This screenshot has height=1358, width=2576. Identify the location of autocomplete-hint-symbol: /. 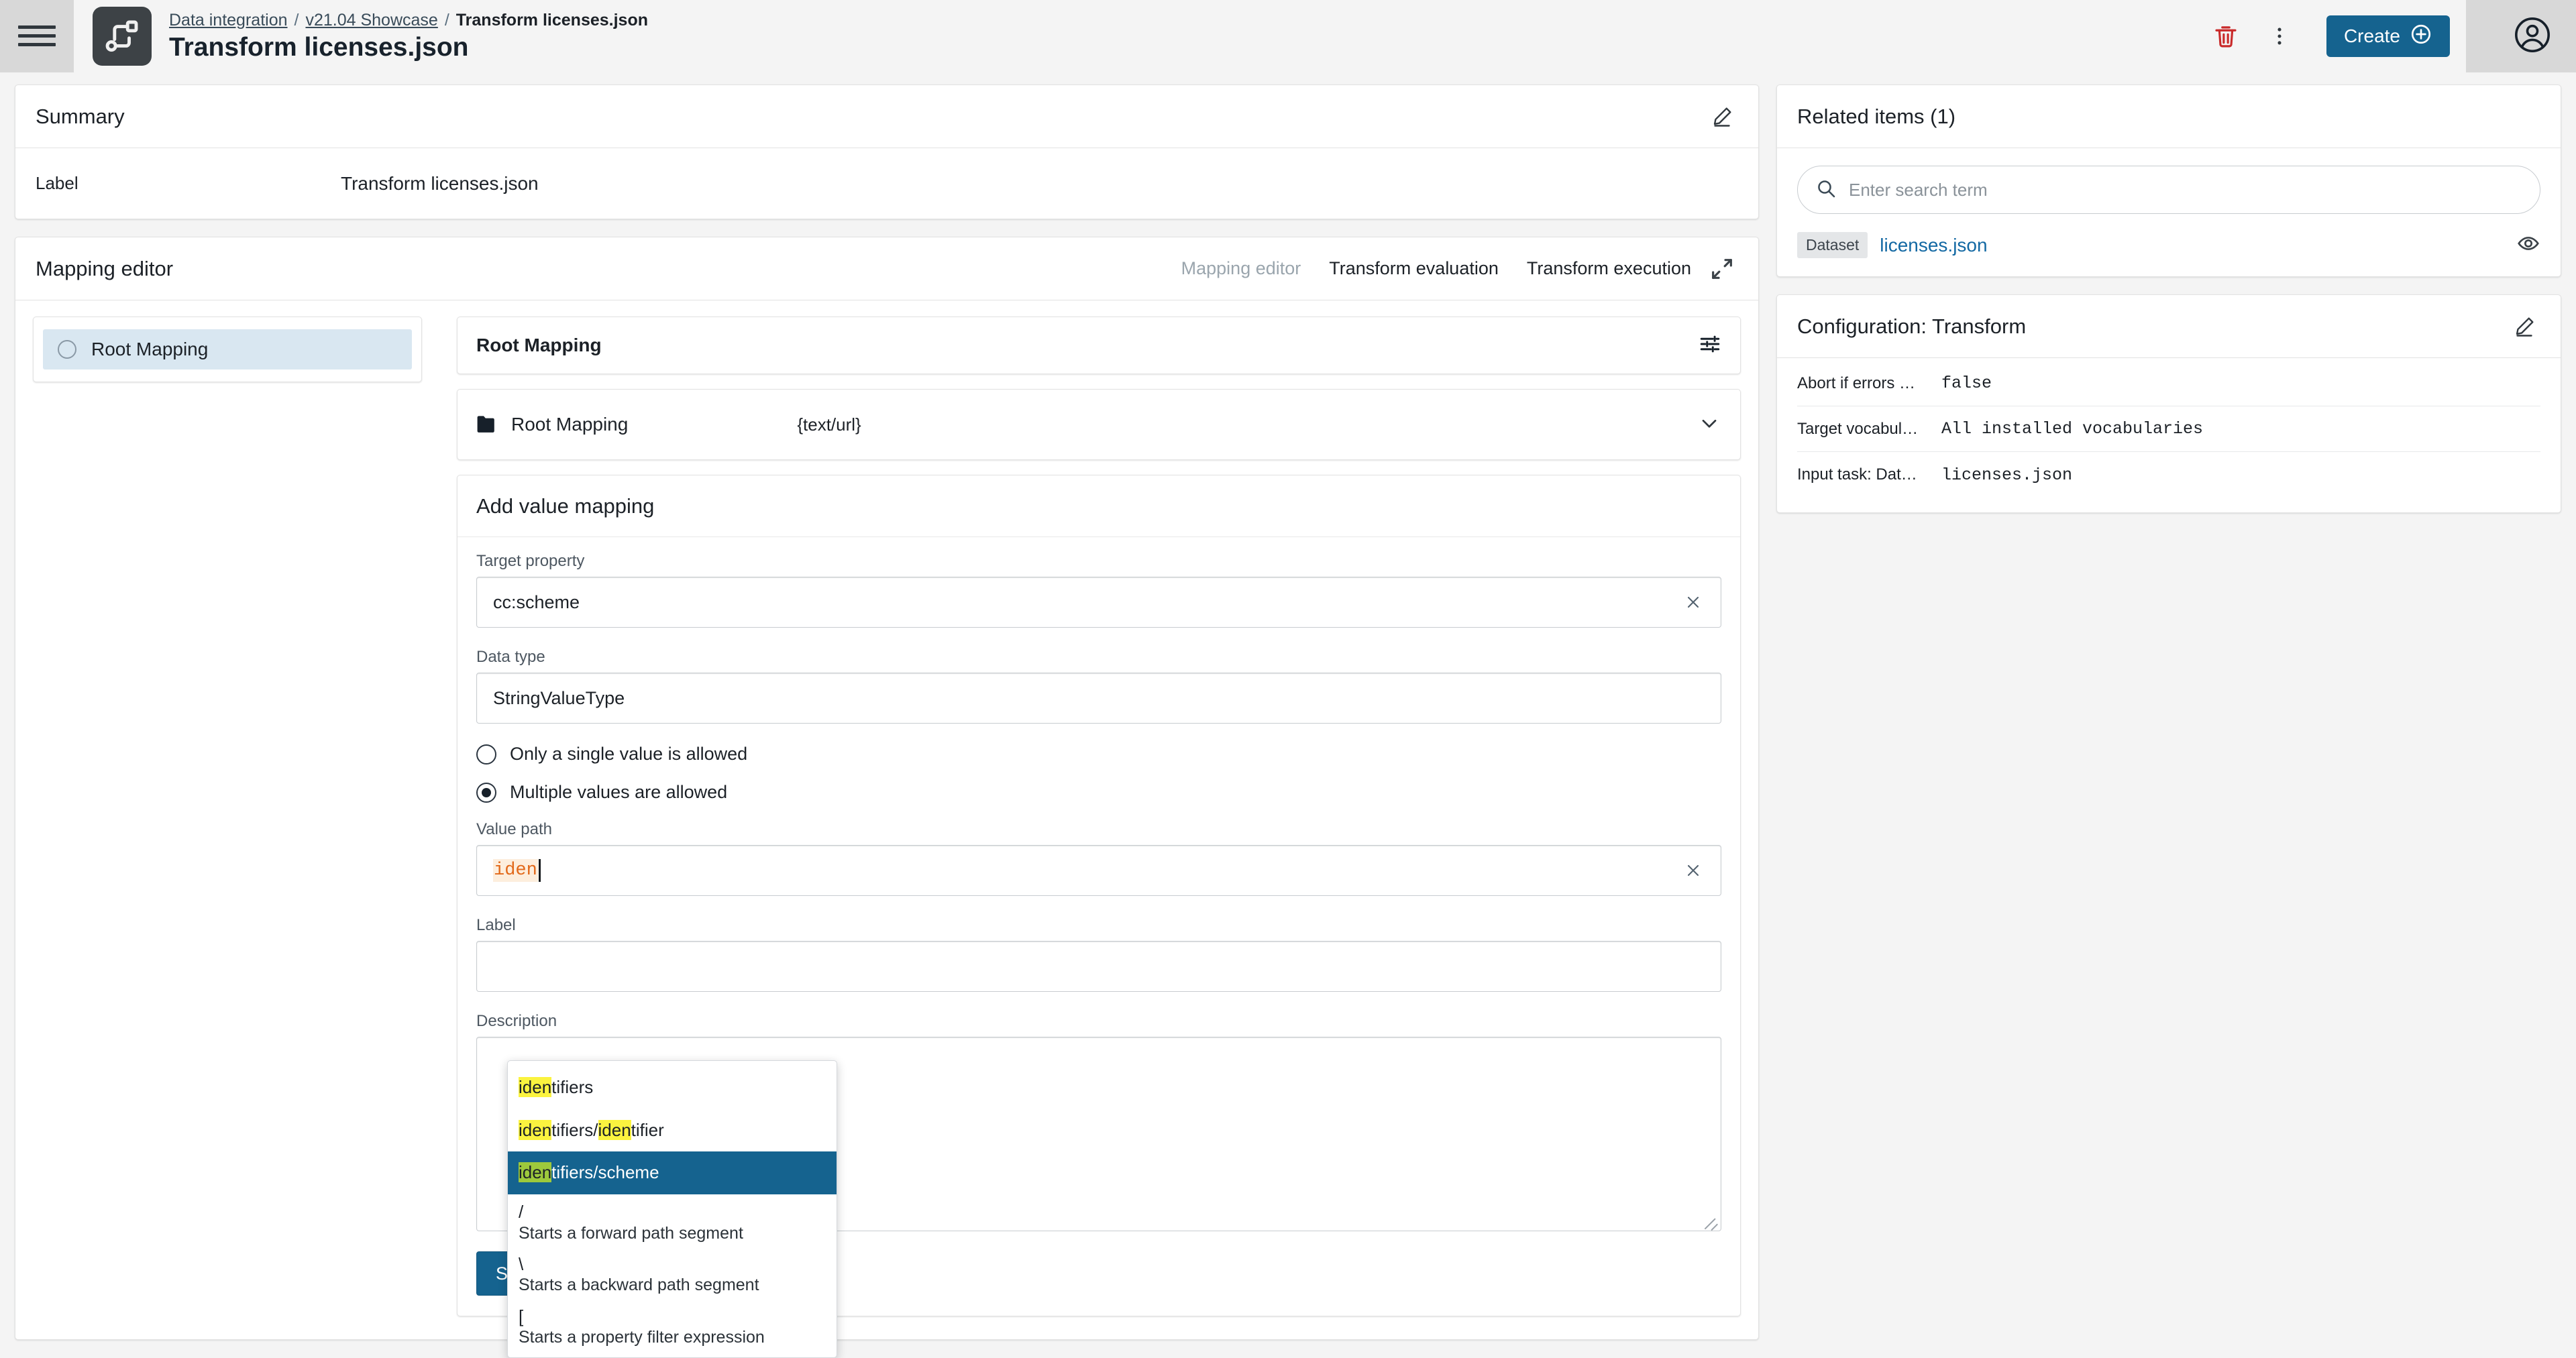
(521, 1212).